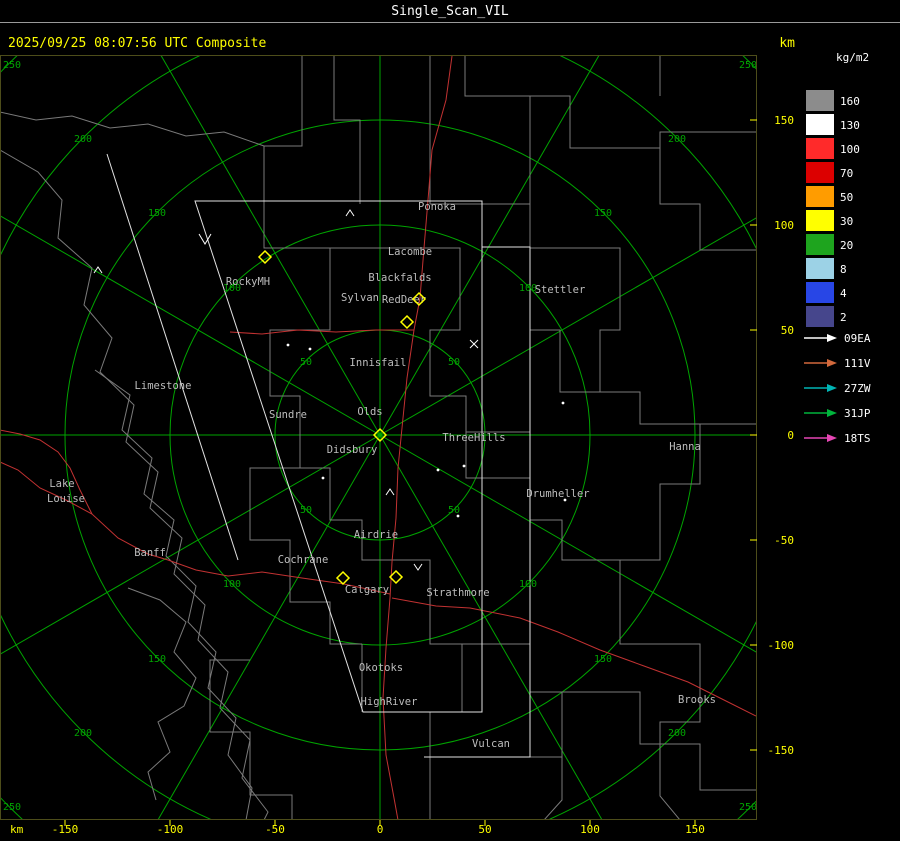 The height and width of the screenshot is (841, 900). Describe the element at coordinates (17, 829) in the screenshot. I see `bottom-axis-unit-label: km` at that location.